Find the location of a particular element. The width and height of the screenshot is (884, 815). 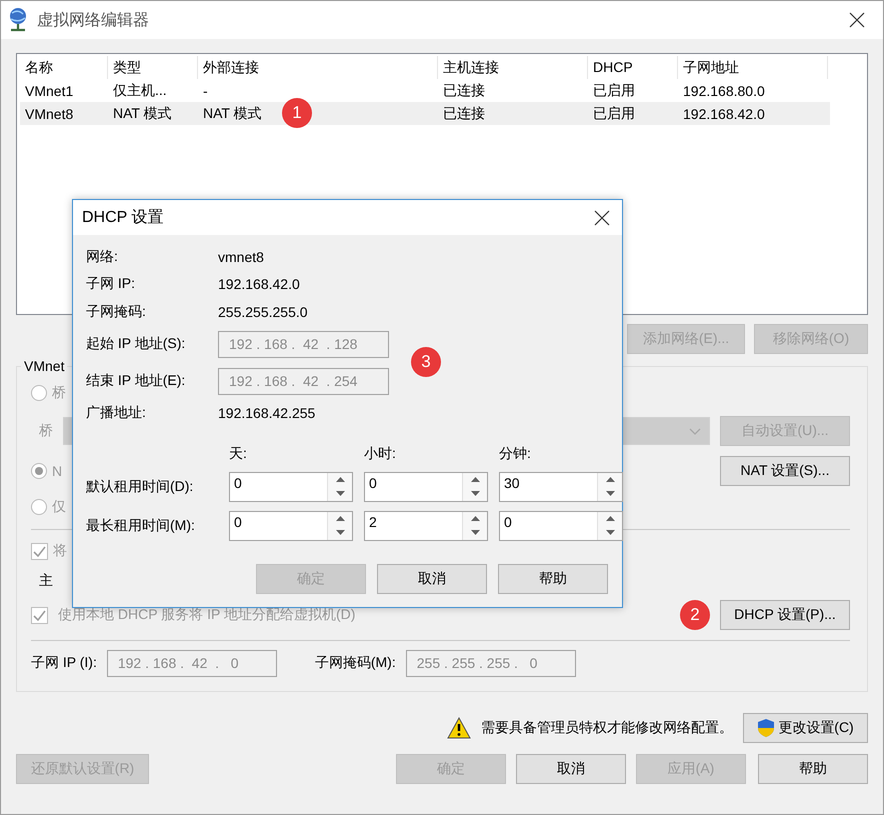

globe-network-icon is located at coordinates (18, 20).